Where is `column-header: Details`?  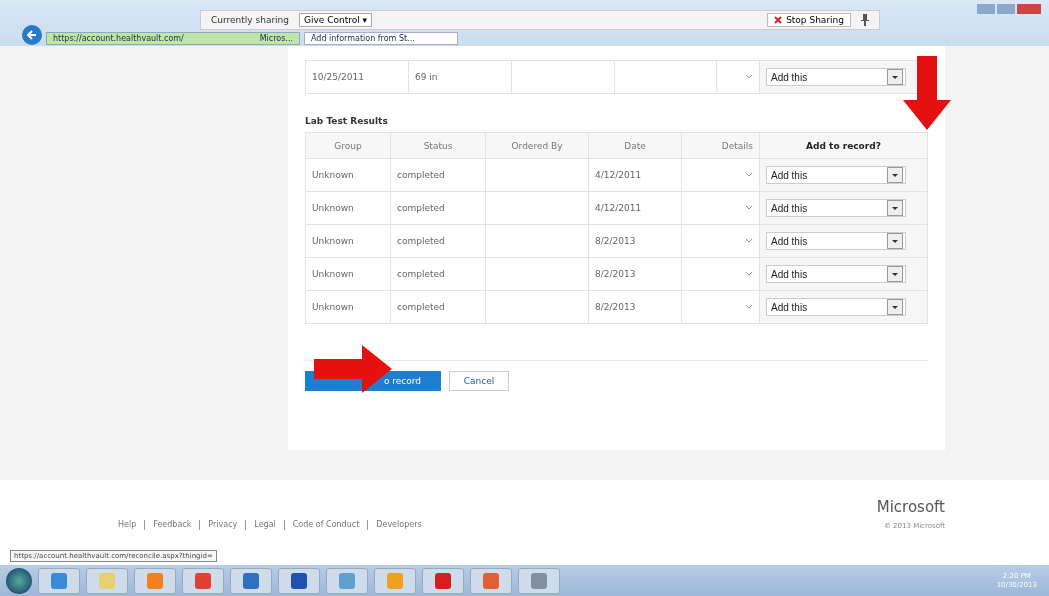
column-header: Details is located at coordinates (720, 145).